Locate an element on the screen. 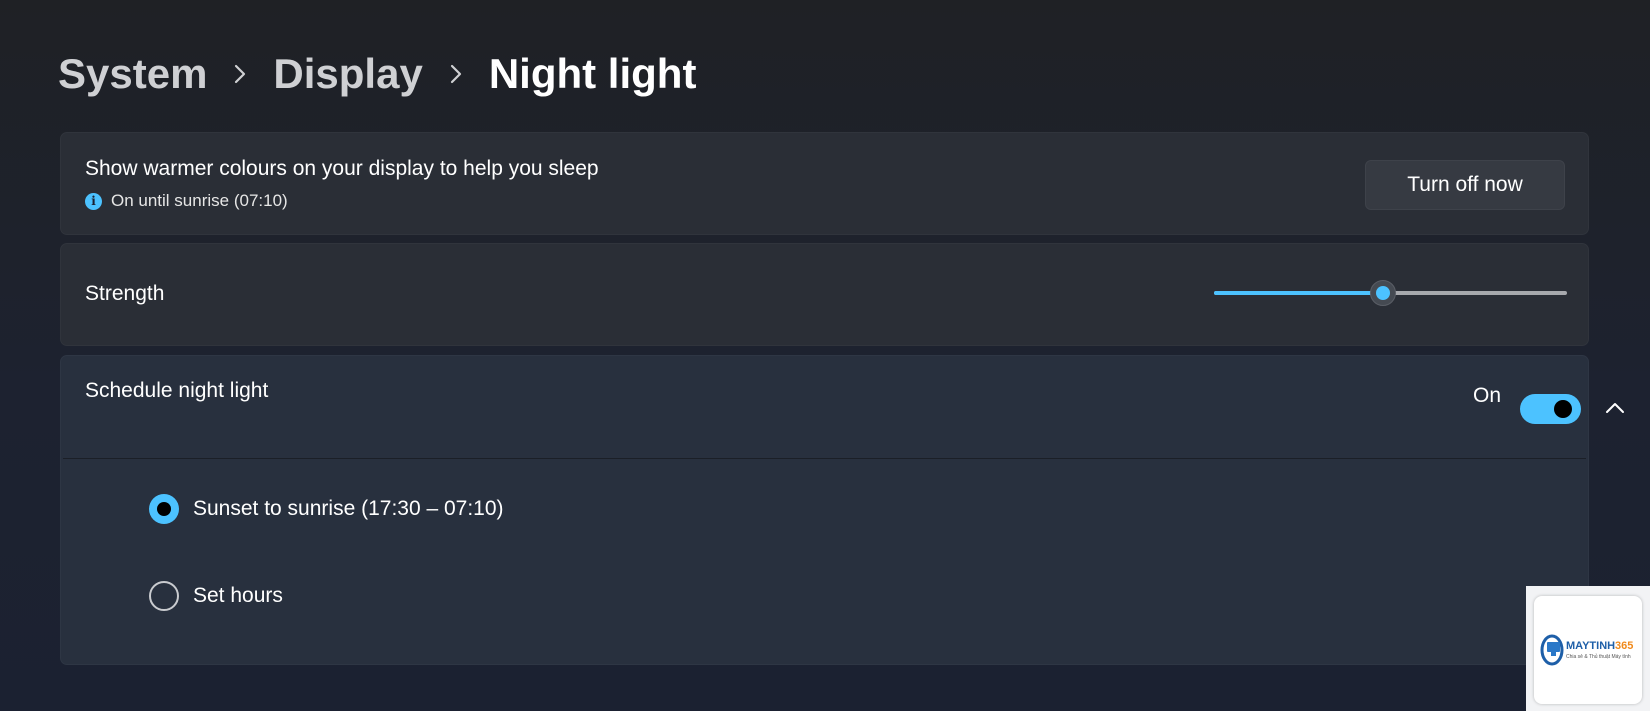 This screenshot has height=711, width=1650. chevron-up-icon is located at coordinates (1615, 408).